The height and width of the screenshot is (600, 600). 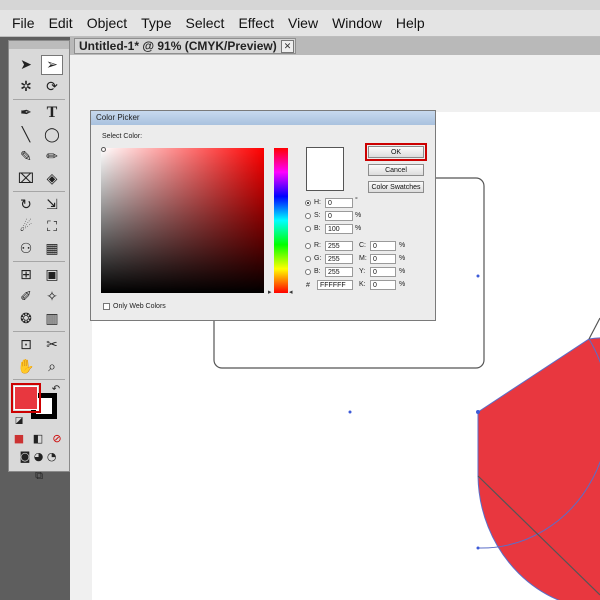 What do you see at coordinates (263, 118) in the screenshot?
I see `dialog-titlebar: Color Picker` at bounding box center [263, 118].